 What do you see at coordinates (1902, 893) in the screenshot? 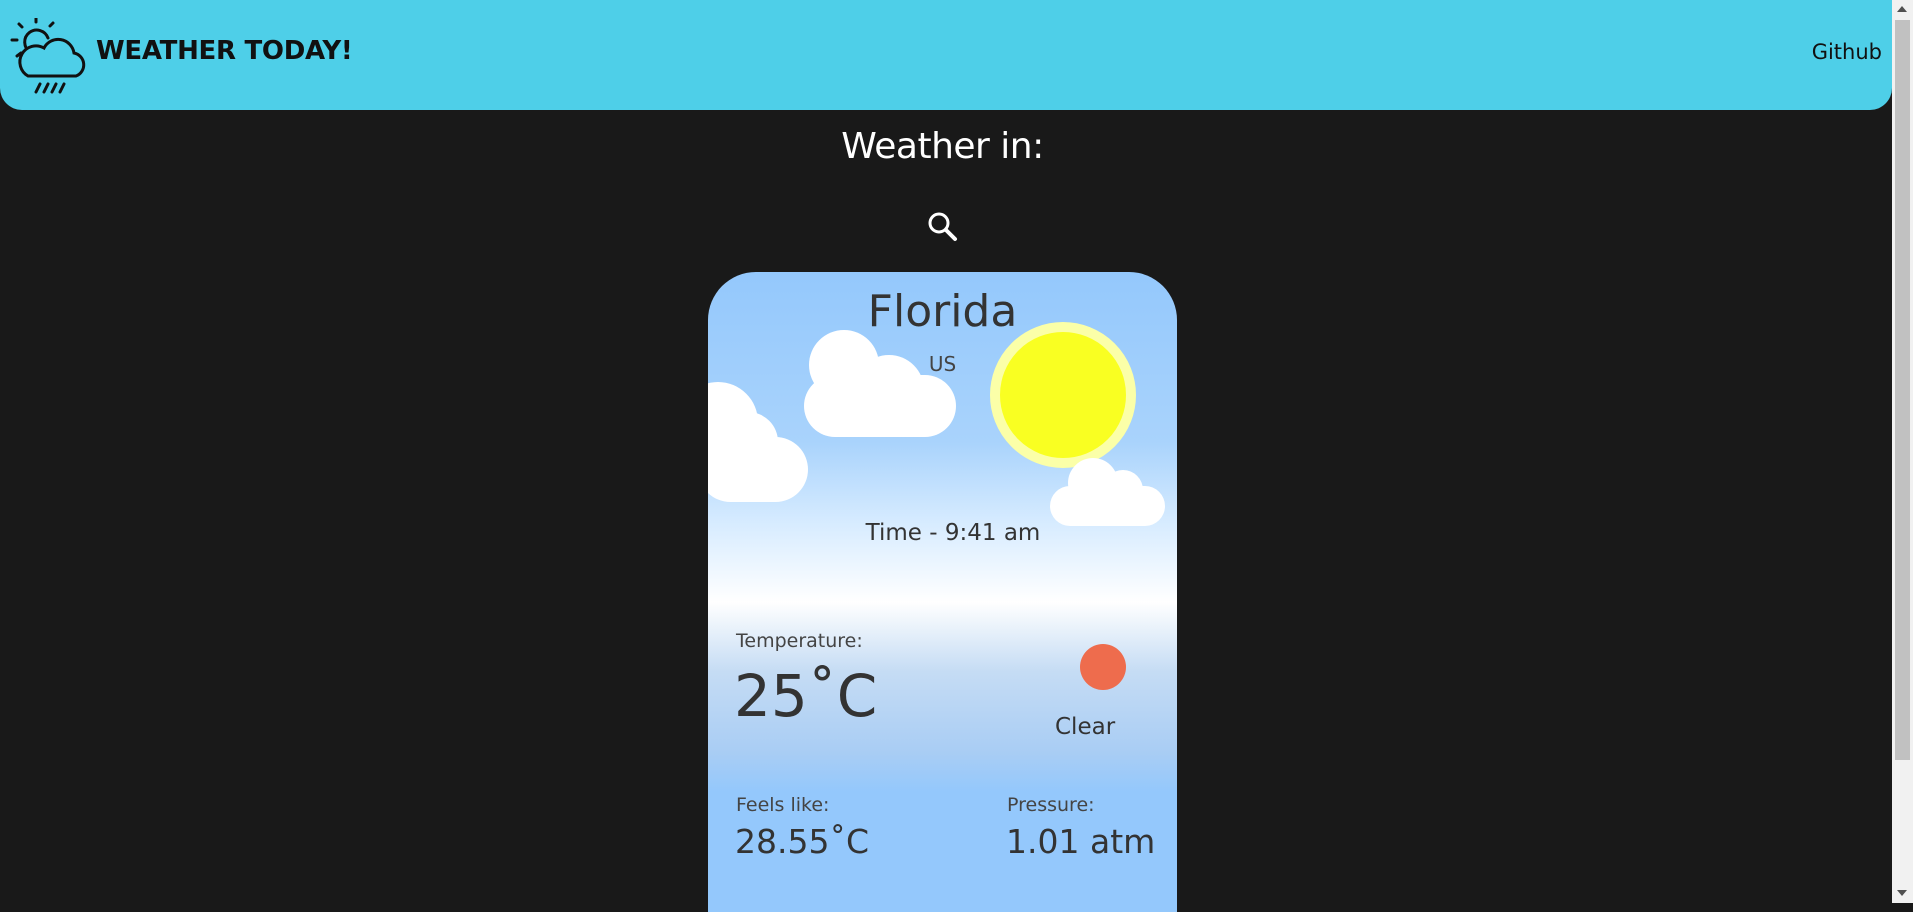
I see `scroll-down-icon` at bounding box center [1902, 893].